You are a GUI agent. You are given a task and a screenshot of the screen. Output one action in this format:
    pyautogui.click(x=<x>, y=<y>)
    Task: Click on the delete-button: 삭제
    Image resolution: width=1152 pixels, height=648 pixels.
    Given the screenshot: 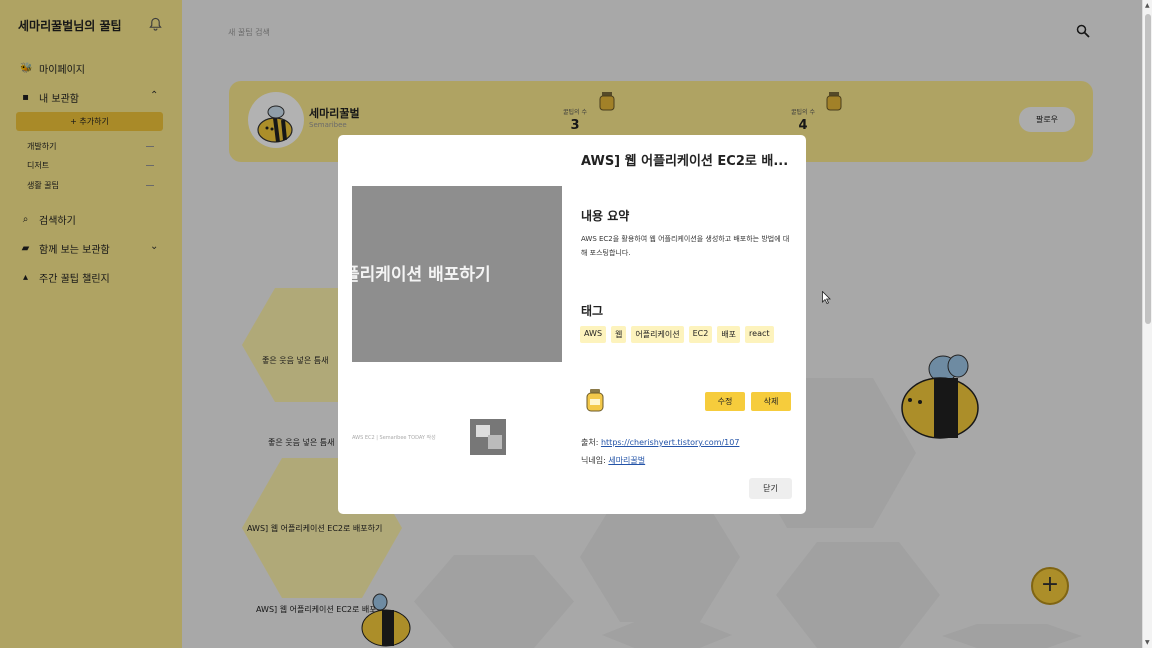 What is the action you would take?
    pyautogui.click(x=771, y=401)
    